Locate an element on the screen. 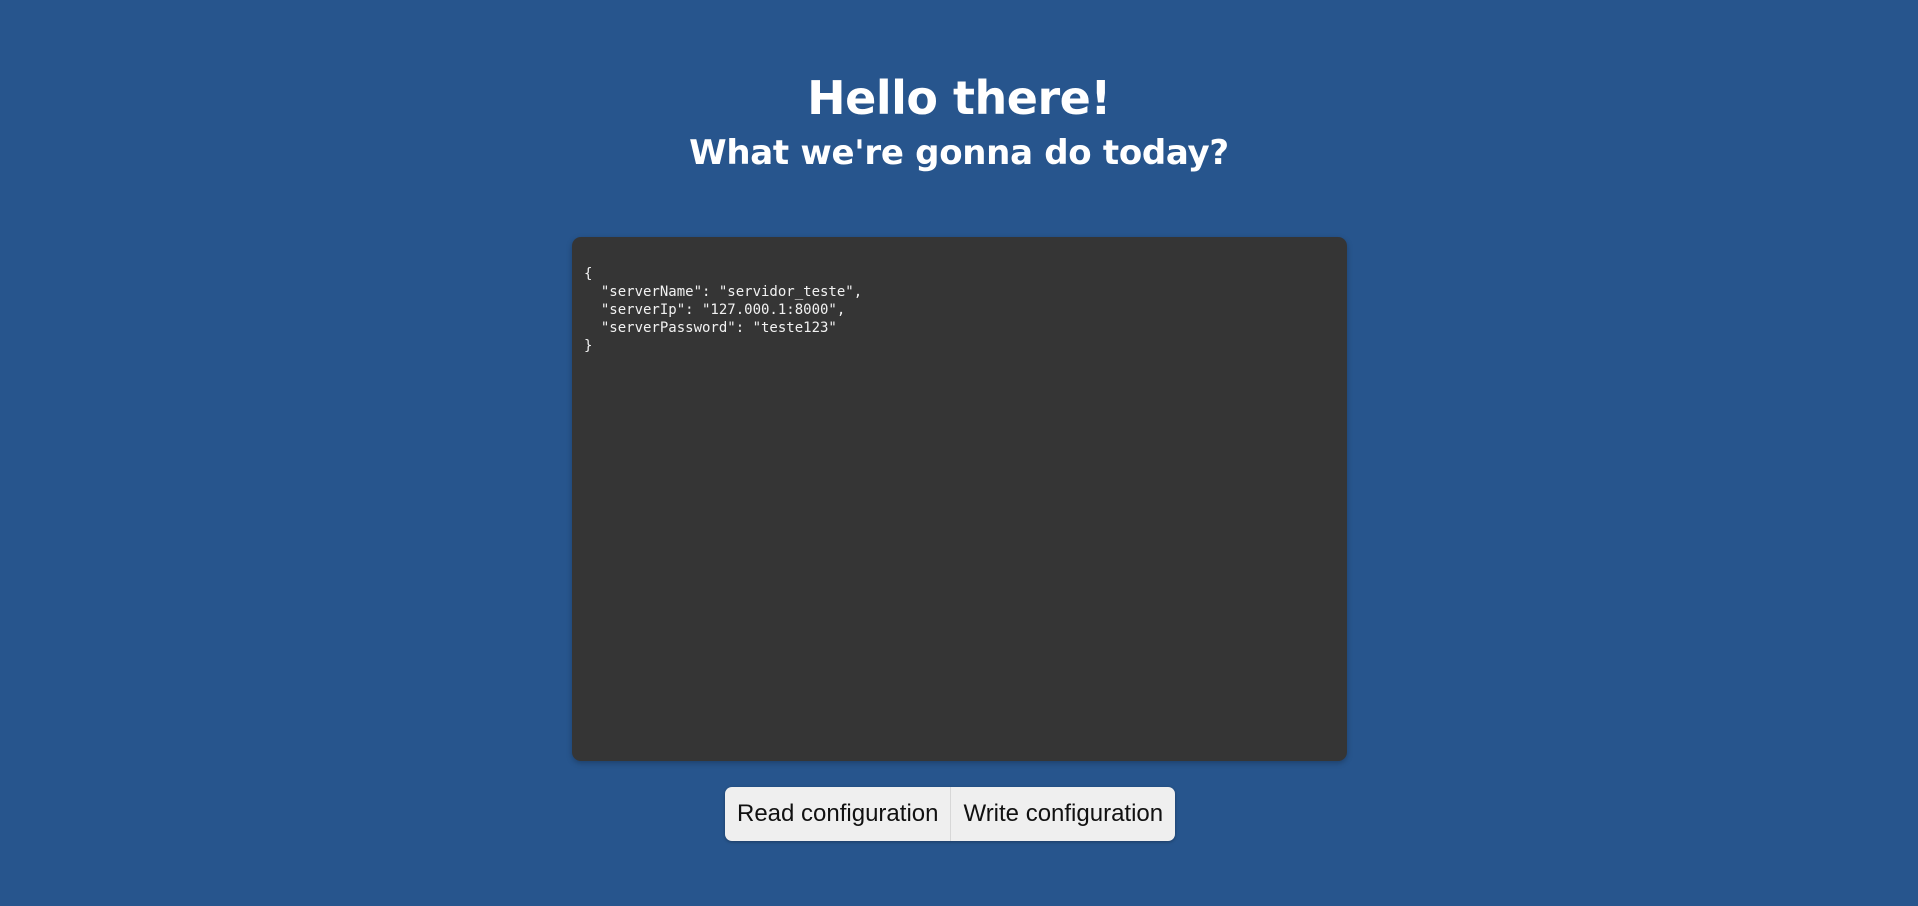 The height and width of the screenshot is (906, 1918). page-title: Hello there! is located at coordinates (959, 98).